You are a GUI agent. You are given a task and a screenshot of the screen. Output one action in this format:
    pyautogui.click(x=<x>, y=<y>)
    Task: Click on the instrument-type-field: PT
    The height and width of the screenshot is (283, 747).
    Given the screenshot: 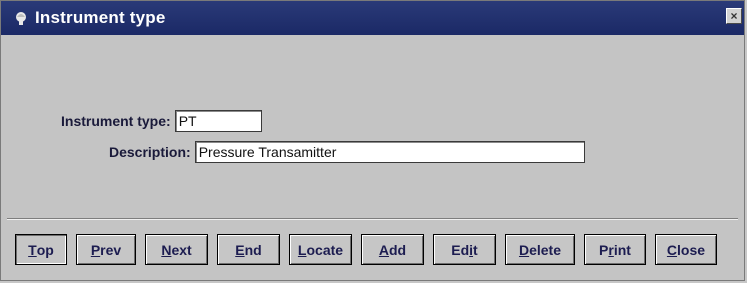 What is the action you would take?
    pyautogui.click(x=218, y=121)
    